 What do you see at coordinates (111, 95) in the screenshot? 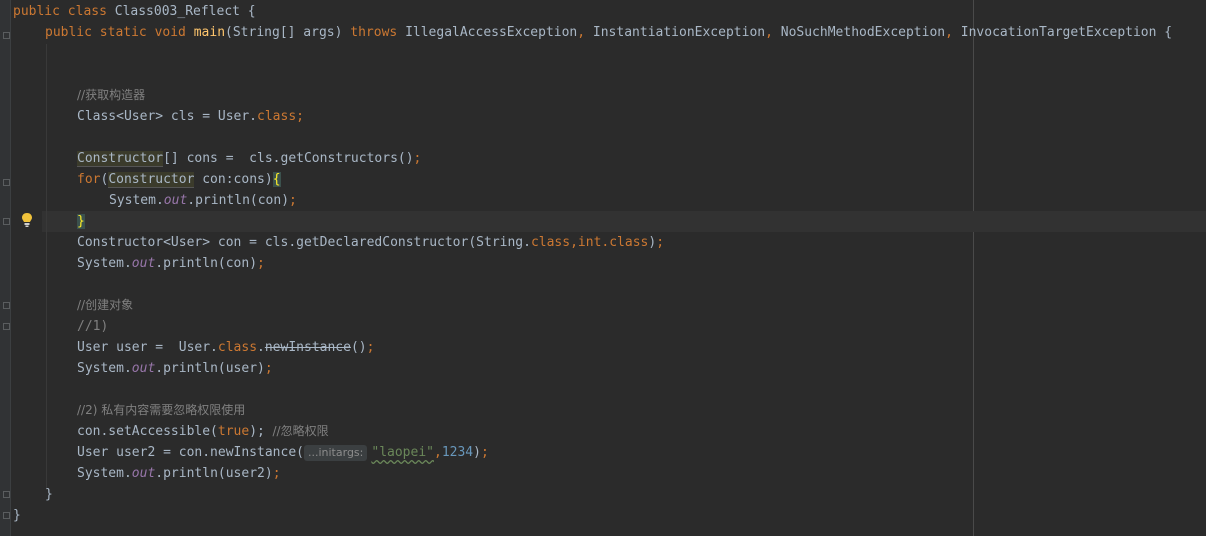
I see `code-comment: //获取构造器` at bounding box center [111, 95].